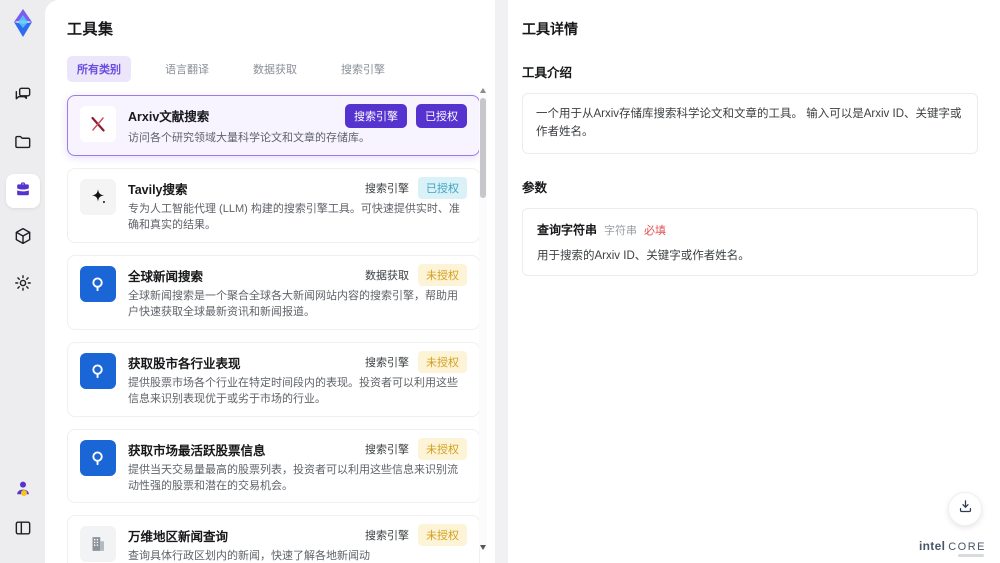 The width and height of the screenshot is (1000, 563). Describe the element at coordinates (169, 117) in the screenshot. I see `tool-name: Arxiv文献搜索` at that location.